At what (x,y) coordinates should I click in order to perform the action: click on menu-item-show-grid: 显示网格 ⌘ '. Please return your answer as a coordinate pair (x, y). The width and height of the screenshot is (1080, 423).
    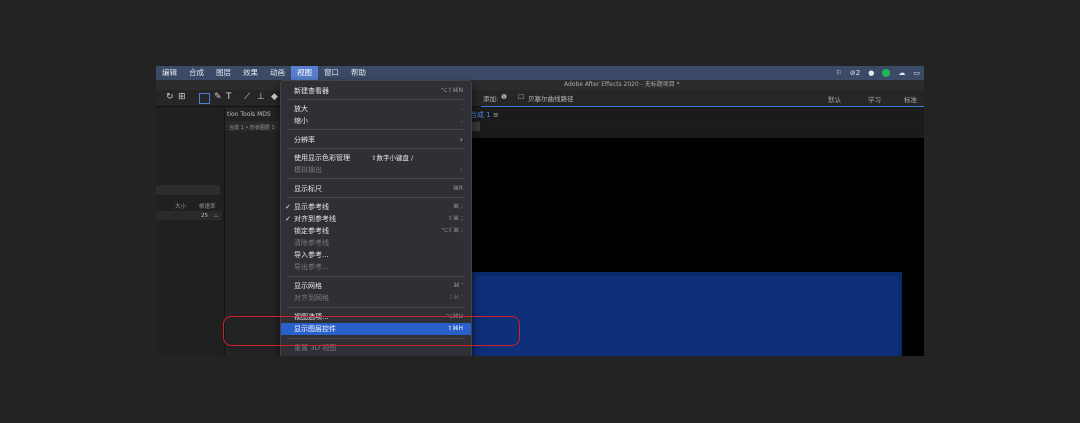
    Looking at the image, I should click on (376, 286).